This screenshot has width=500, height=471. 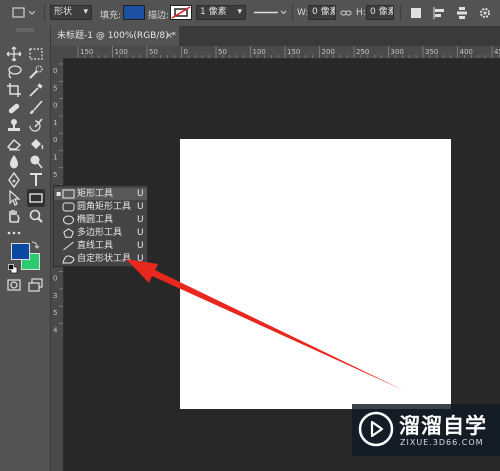 What do you see at coordinates (36, 216) in the screenshot?
I see `zoom-icon` at bounding box center [36, 216].